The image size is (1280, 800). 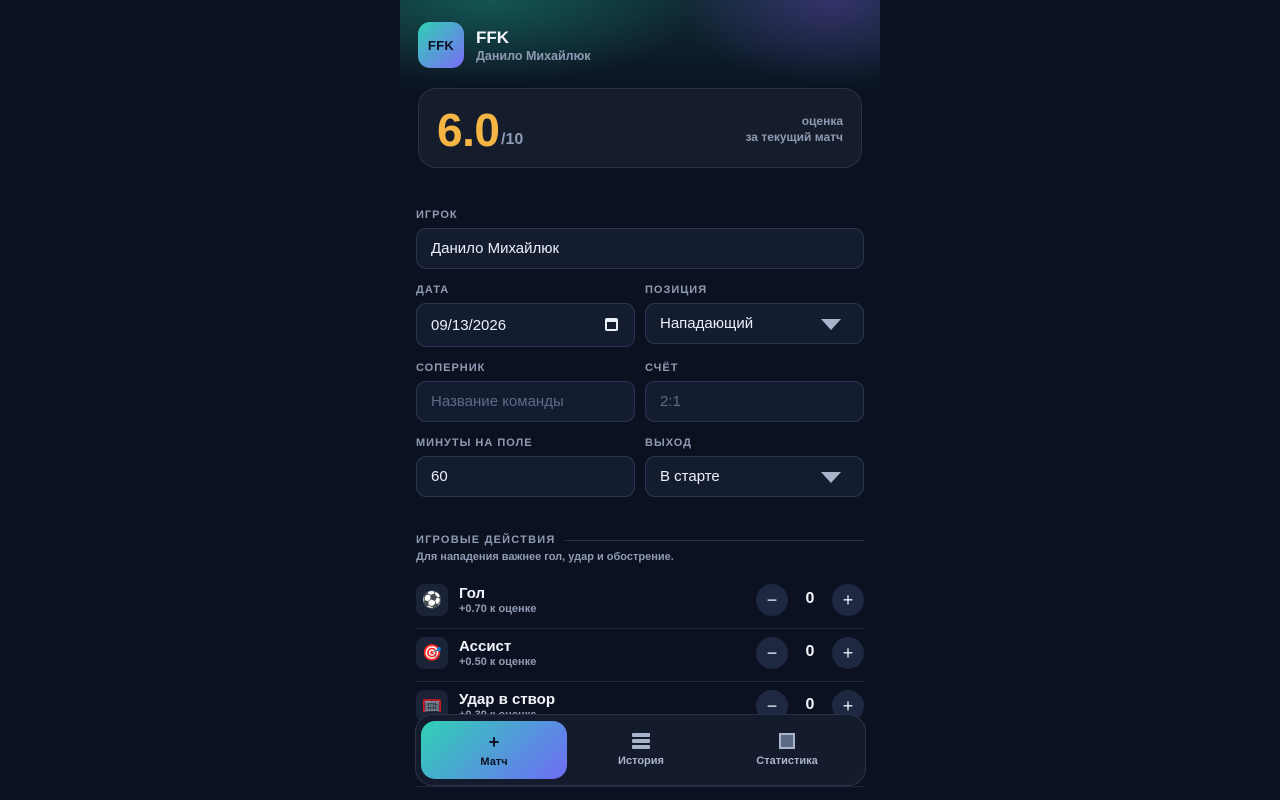 What do you see at coordinates (822, 121) in the screenshot?
I see `rating-caption-line1: оценка` at bounding box center [822, 121].